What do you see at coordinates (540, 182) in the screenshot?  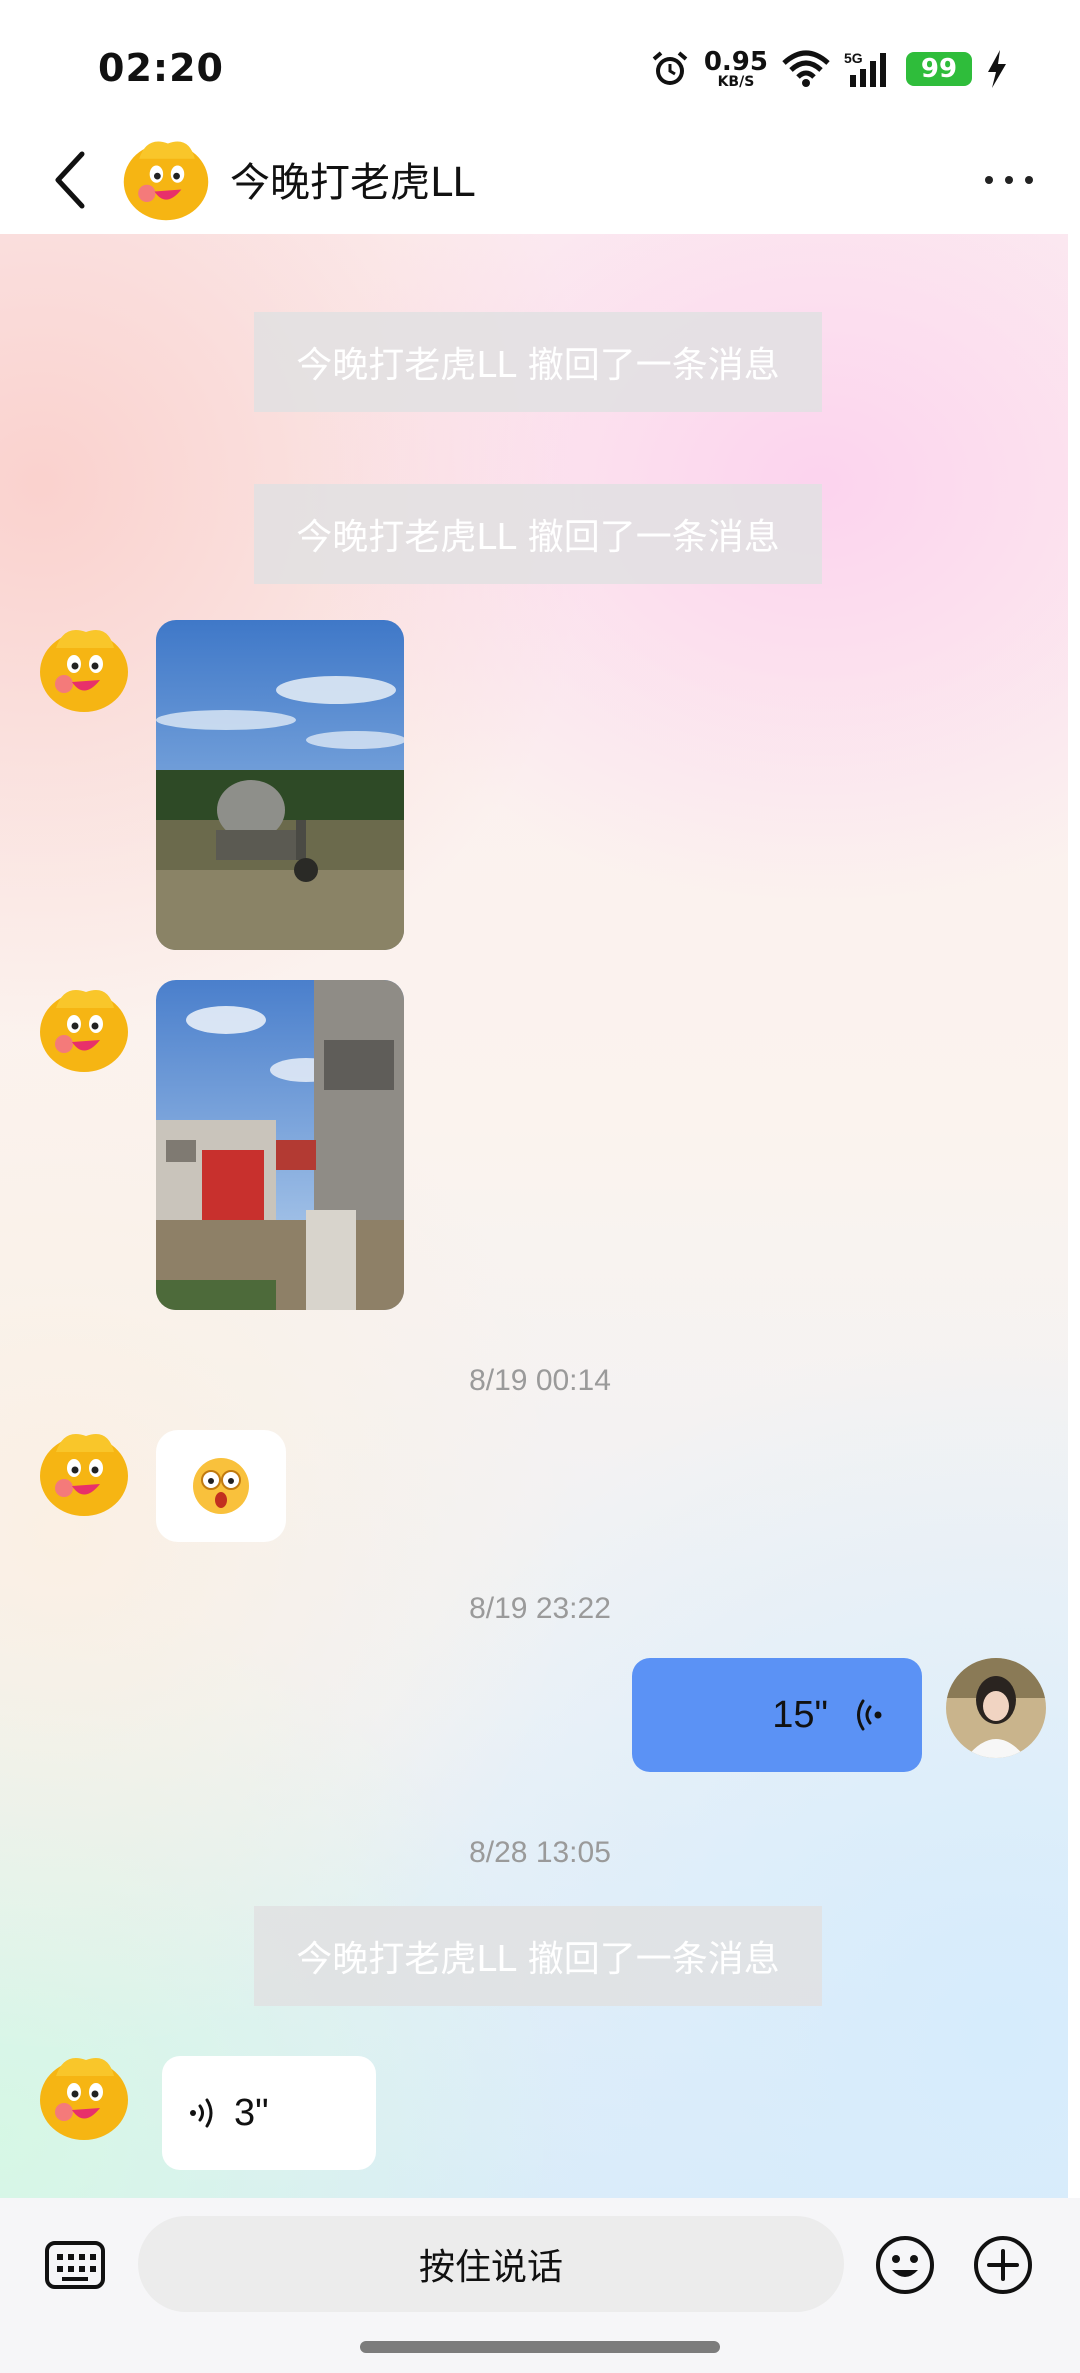 I see `chat-header: 今晚打老虎LL` at bounding box center [540, 182].